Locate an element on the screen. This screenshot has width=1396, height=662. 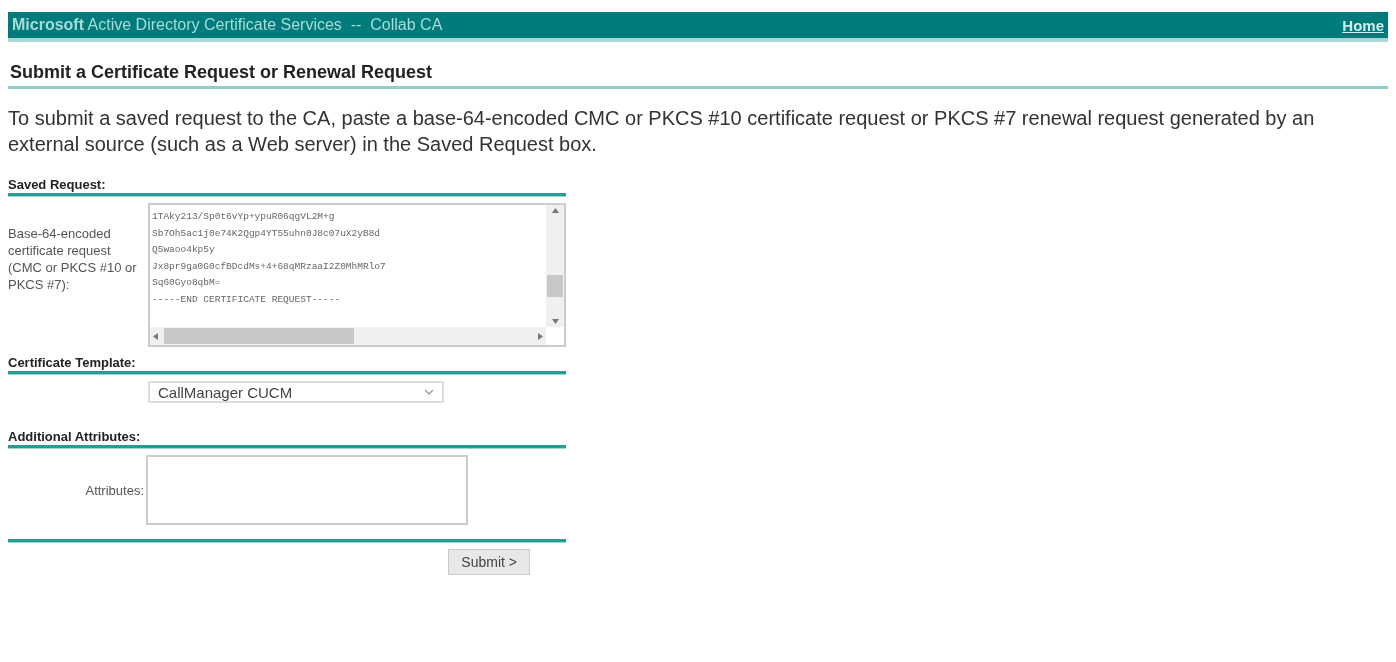
section-heading: Additional Attributes: is located at coordinates (75, 436).